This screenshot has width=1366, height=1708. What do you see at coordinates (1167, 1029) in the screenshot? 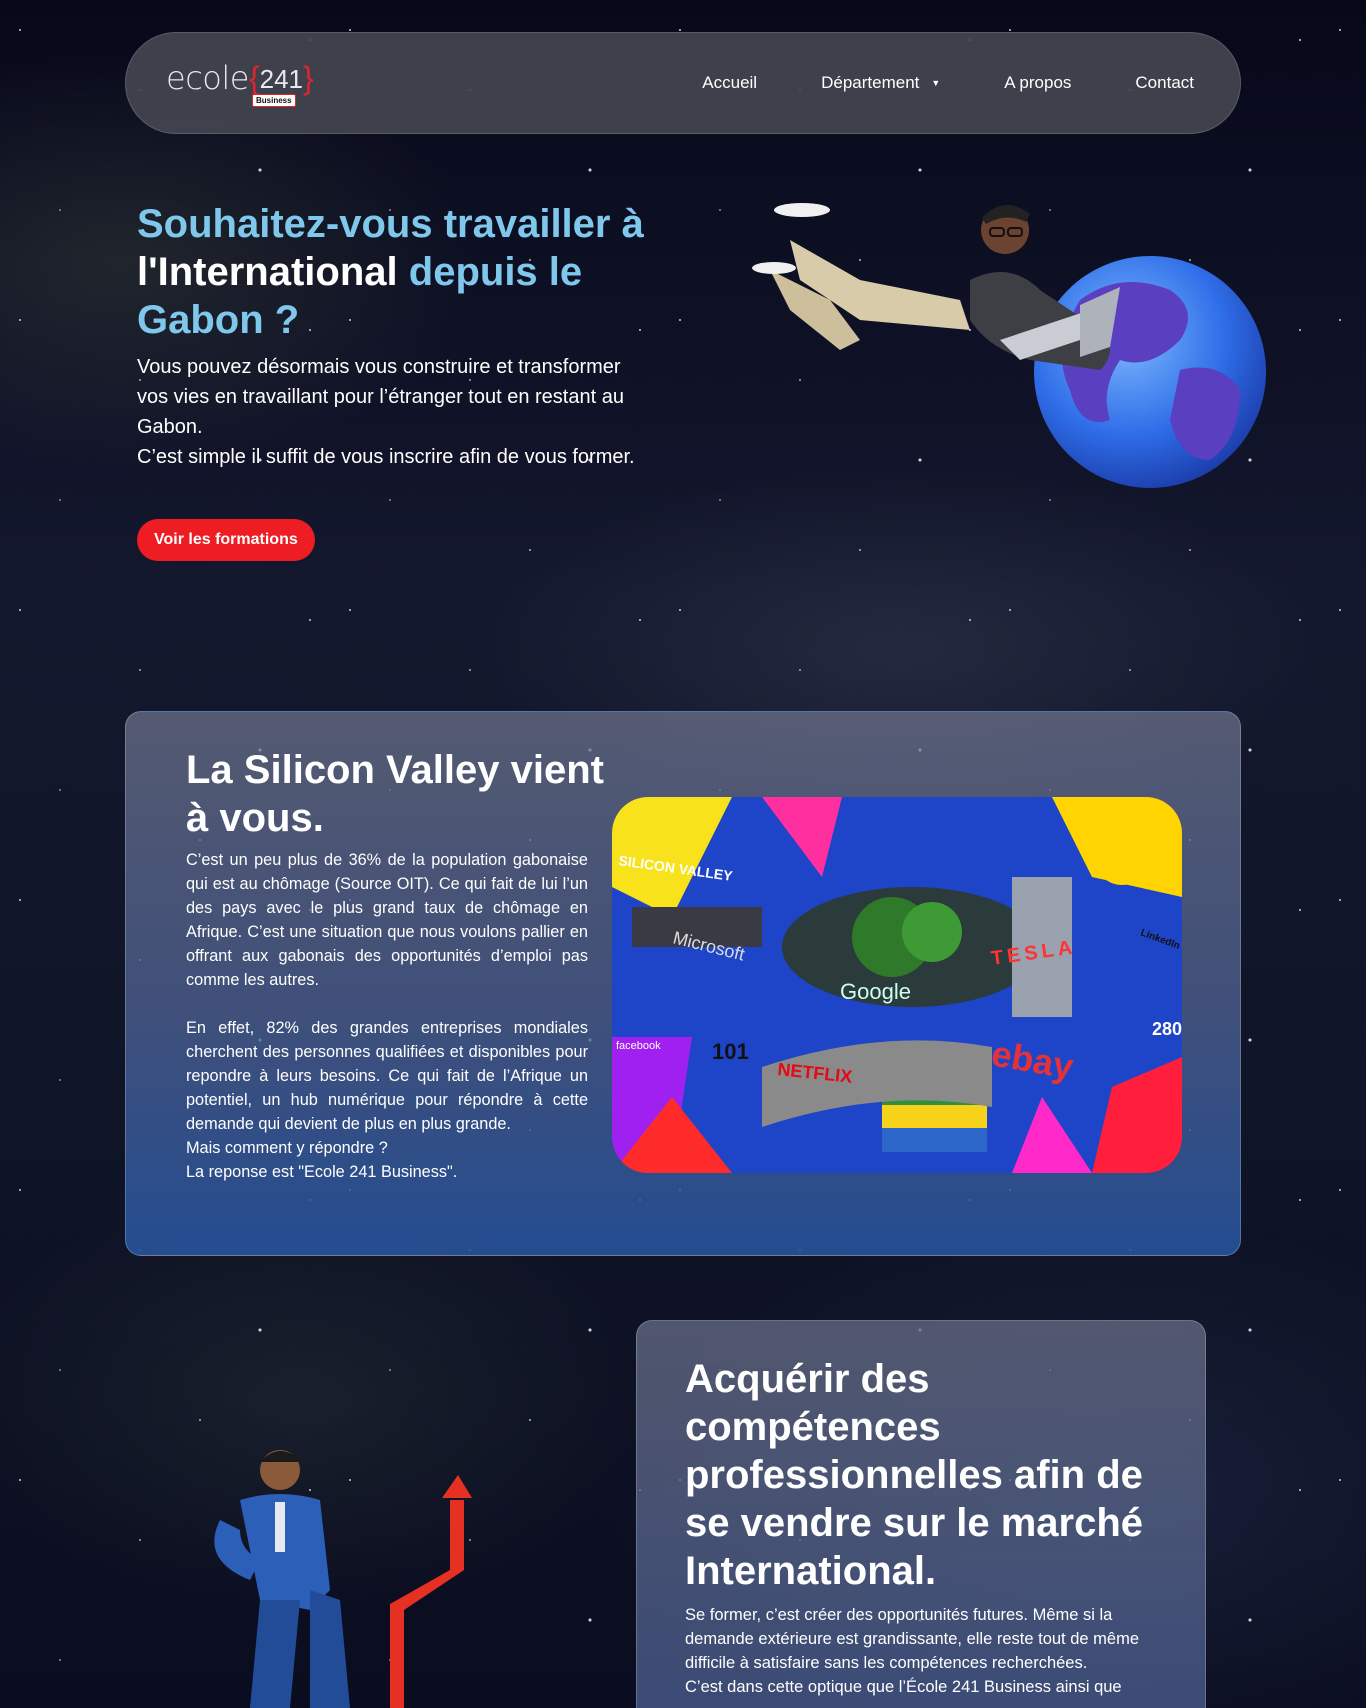
I see `collage-label: 280` at bounding box center [1167, 1029].